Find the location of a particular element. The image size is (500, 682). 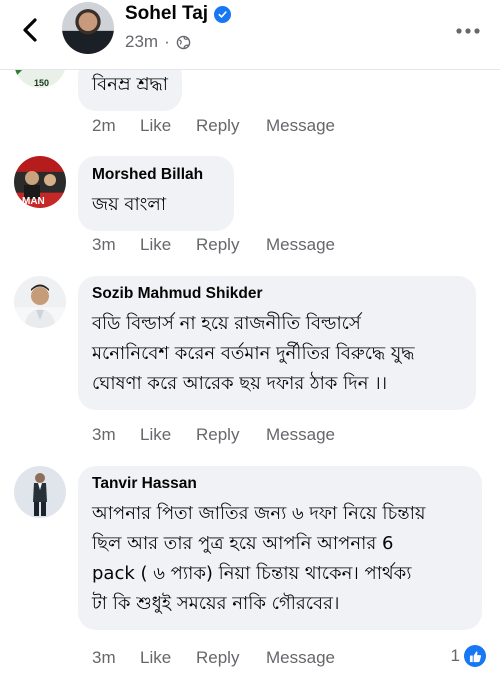

author-avatar is located at coordinates (88, 28).